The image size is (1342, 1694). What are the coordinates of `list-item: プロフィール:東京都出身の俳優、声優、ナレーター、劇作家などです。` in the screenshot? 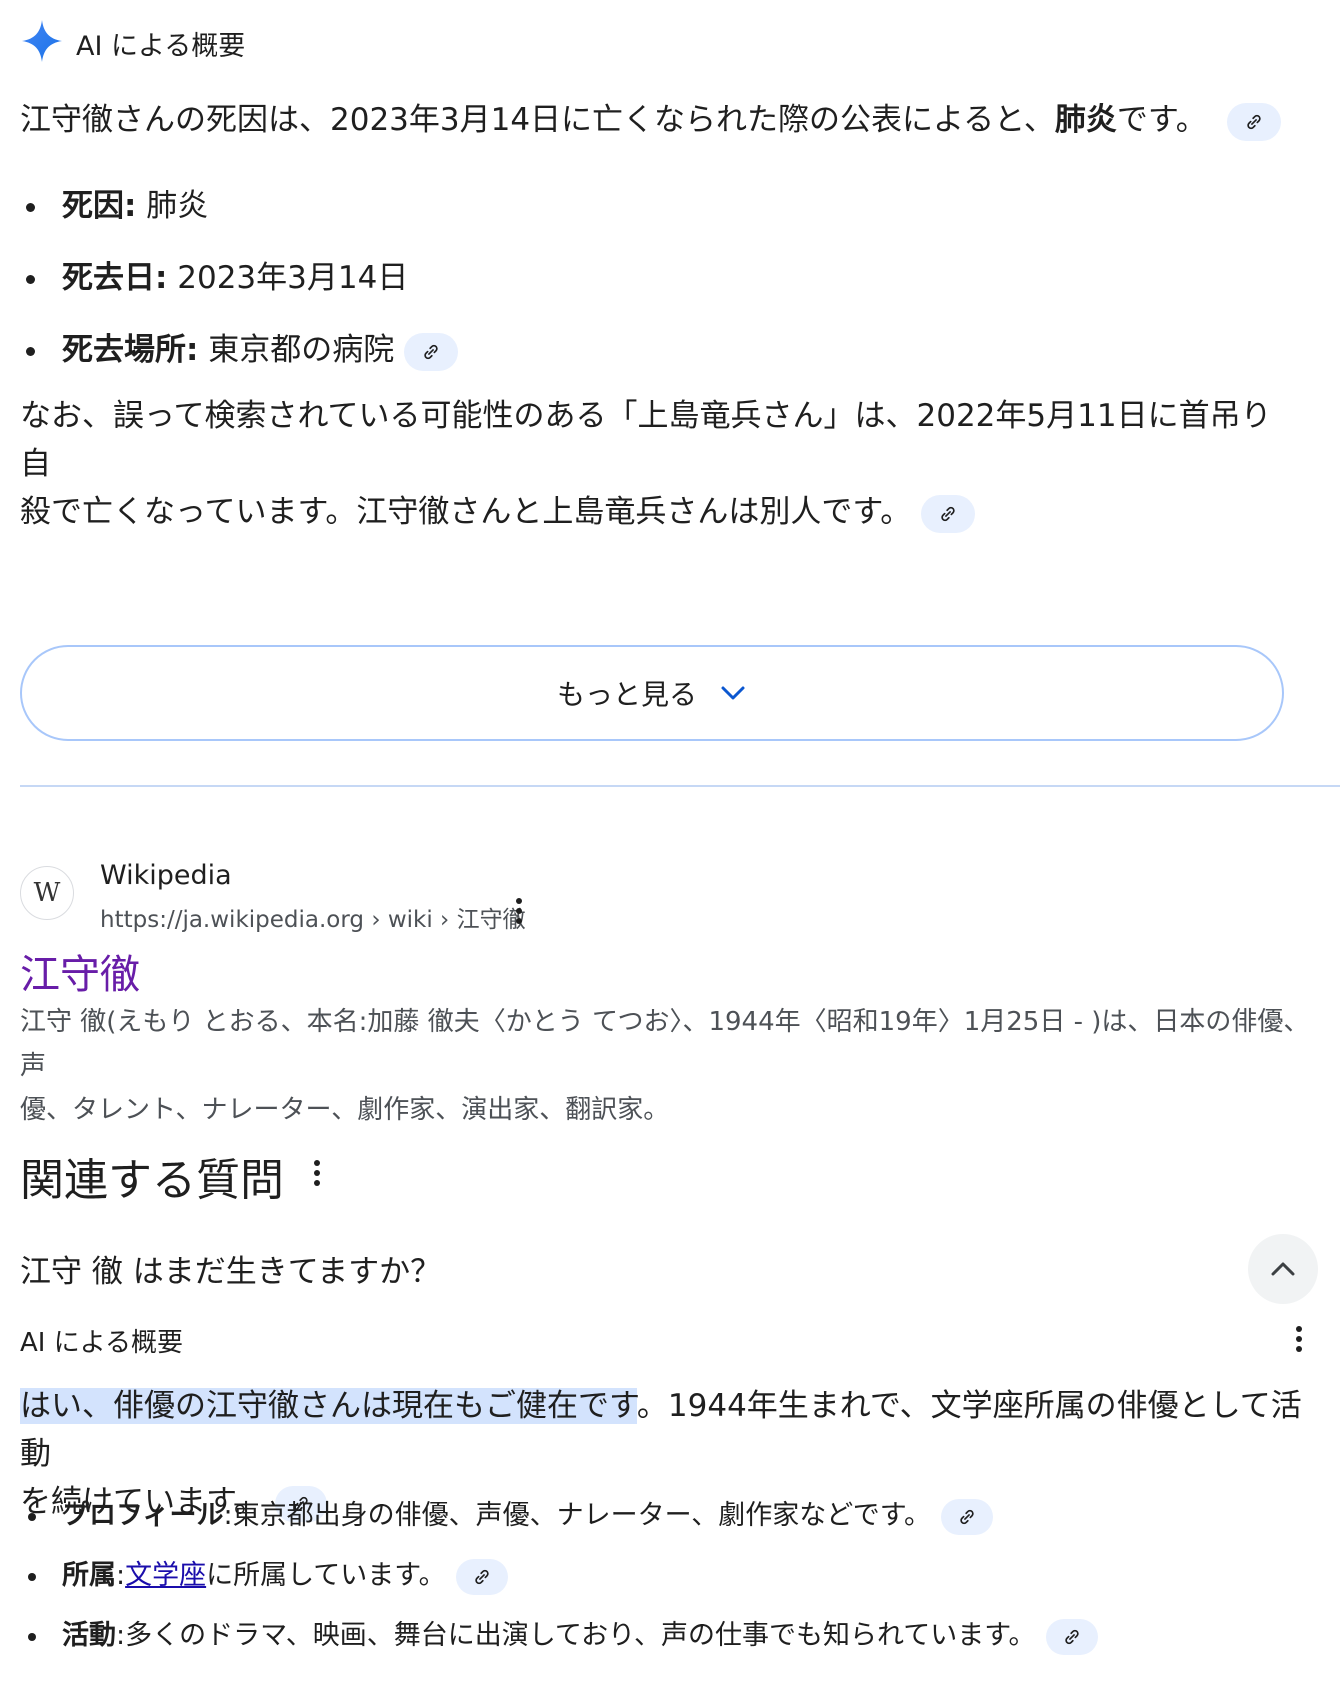 It's located at (675, 1524).